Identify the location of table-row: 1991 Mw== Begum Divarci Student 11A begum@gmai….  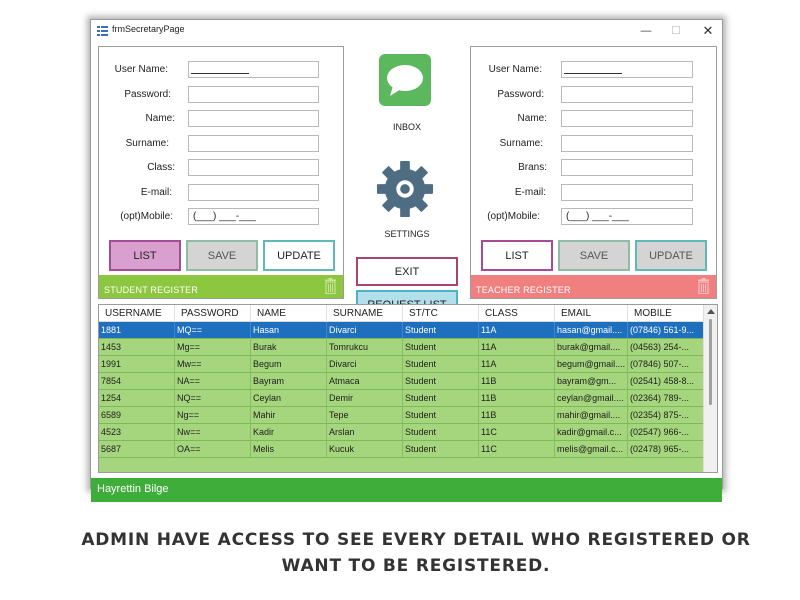
(401, 364).